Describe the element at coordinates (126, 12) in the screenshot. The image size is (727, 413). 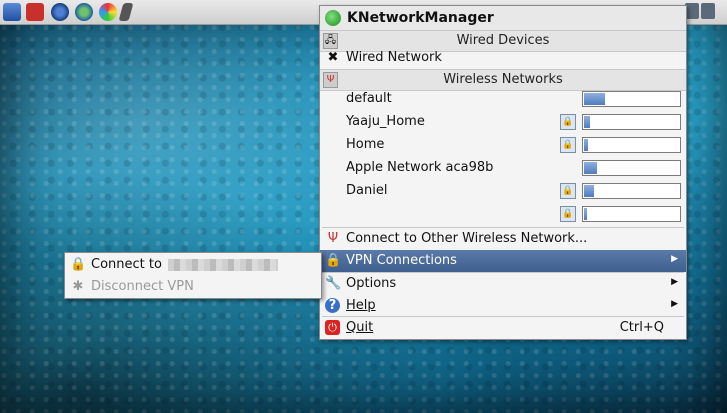
I see `pen-tool-icon` at that location.